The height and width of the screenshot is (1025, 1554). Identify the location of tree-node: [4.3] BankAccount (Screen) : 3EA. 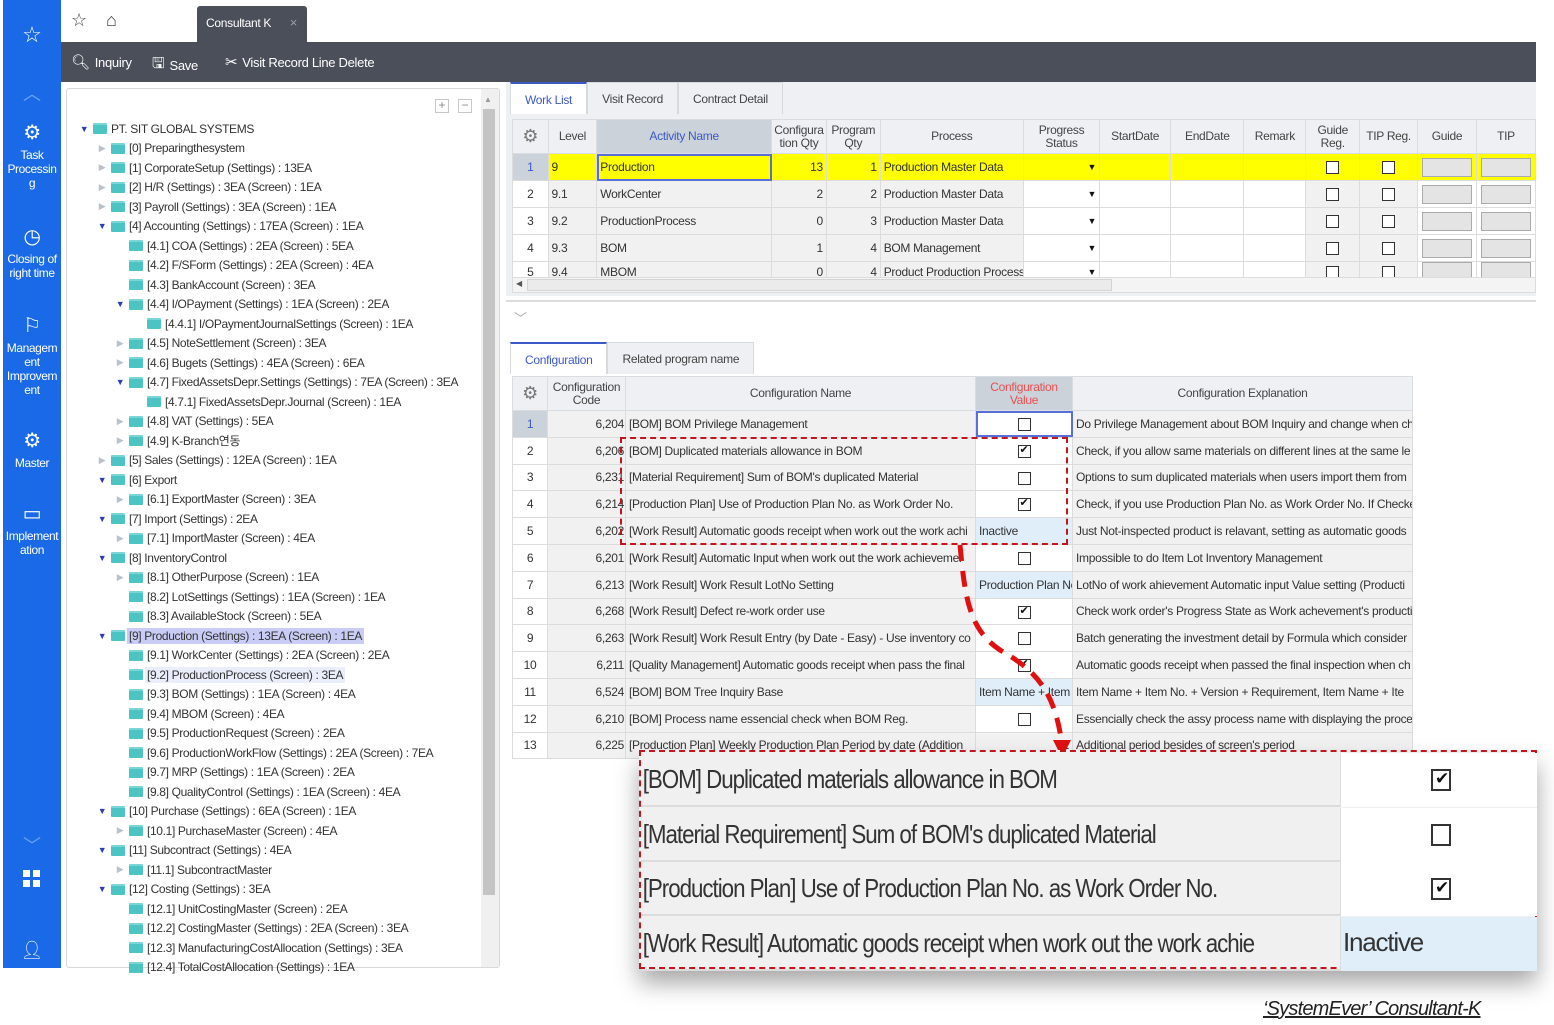
(274, 285).